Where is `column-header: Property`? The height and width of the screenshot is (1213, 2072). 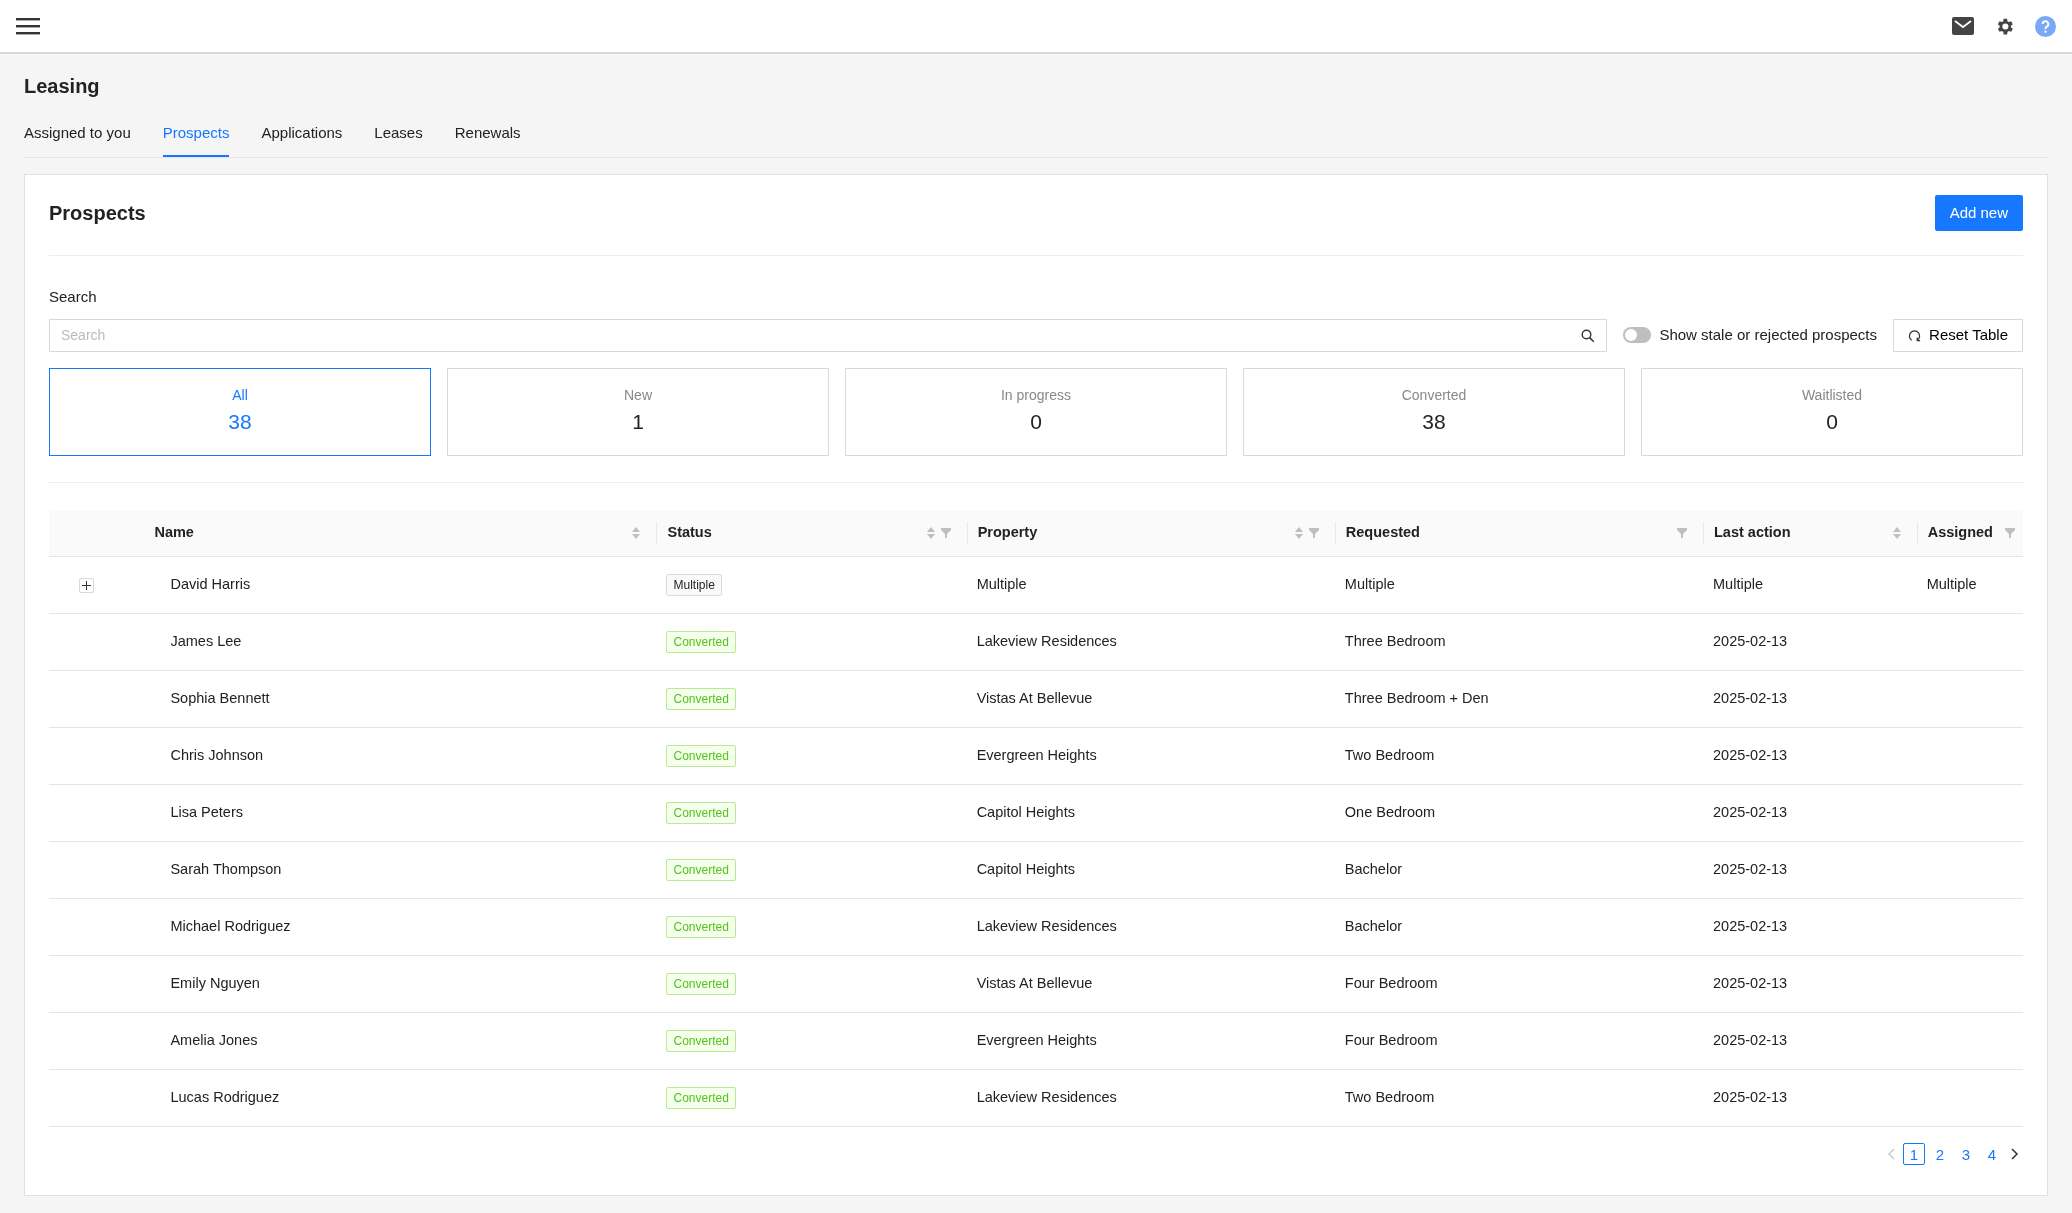 column-header: Property is located at coordinates (1007, 533).